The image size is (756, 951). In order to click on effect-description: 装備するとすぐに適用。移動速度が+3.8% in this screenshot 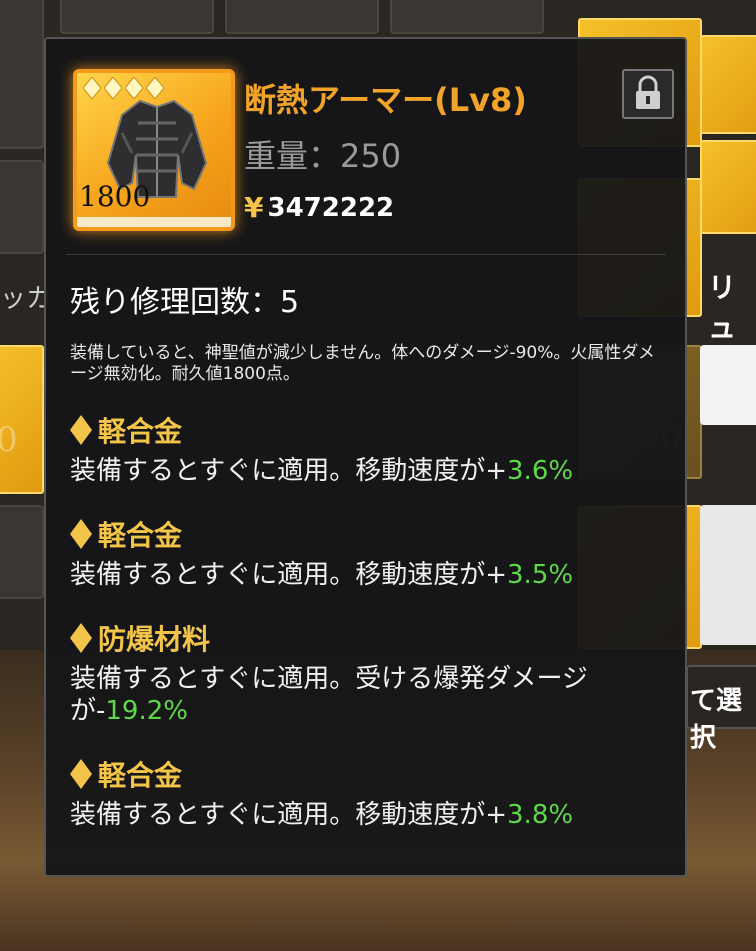, I will do `click(365, 815)`.